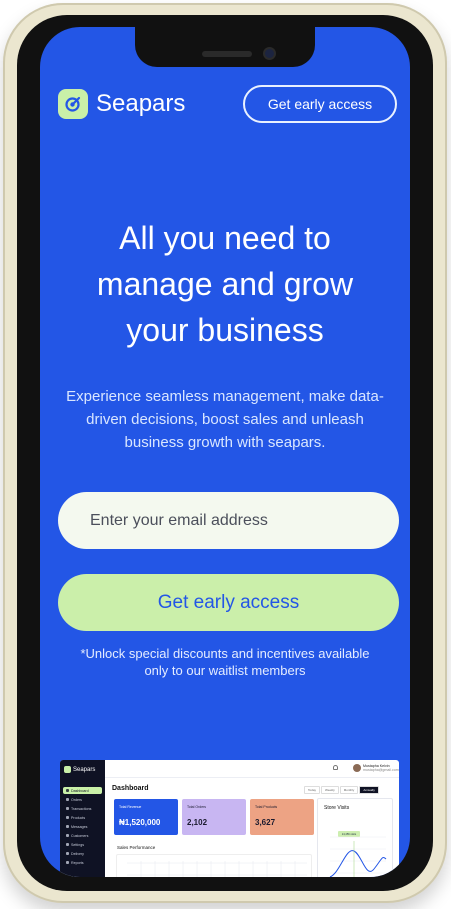 This screenshot has width=451, height=909. What do you see at coordinates (228, 520) in the screenshot?
I see `email-input` at bounding box center [228, 520].